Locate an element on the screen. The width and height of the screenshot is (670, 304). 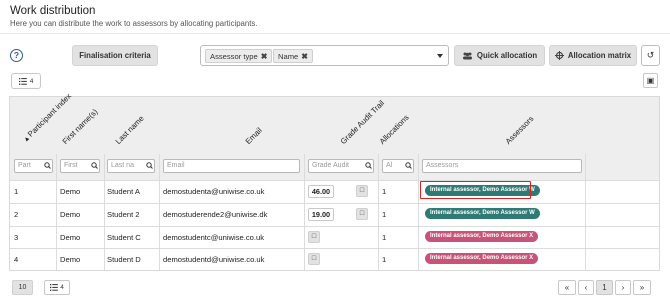
filter-grade-audit-input: Grade Audit is located at coordinates (341, 166).